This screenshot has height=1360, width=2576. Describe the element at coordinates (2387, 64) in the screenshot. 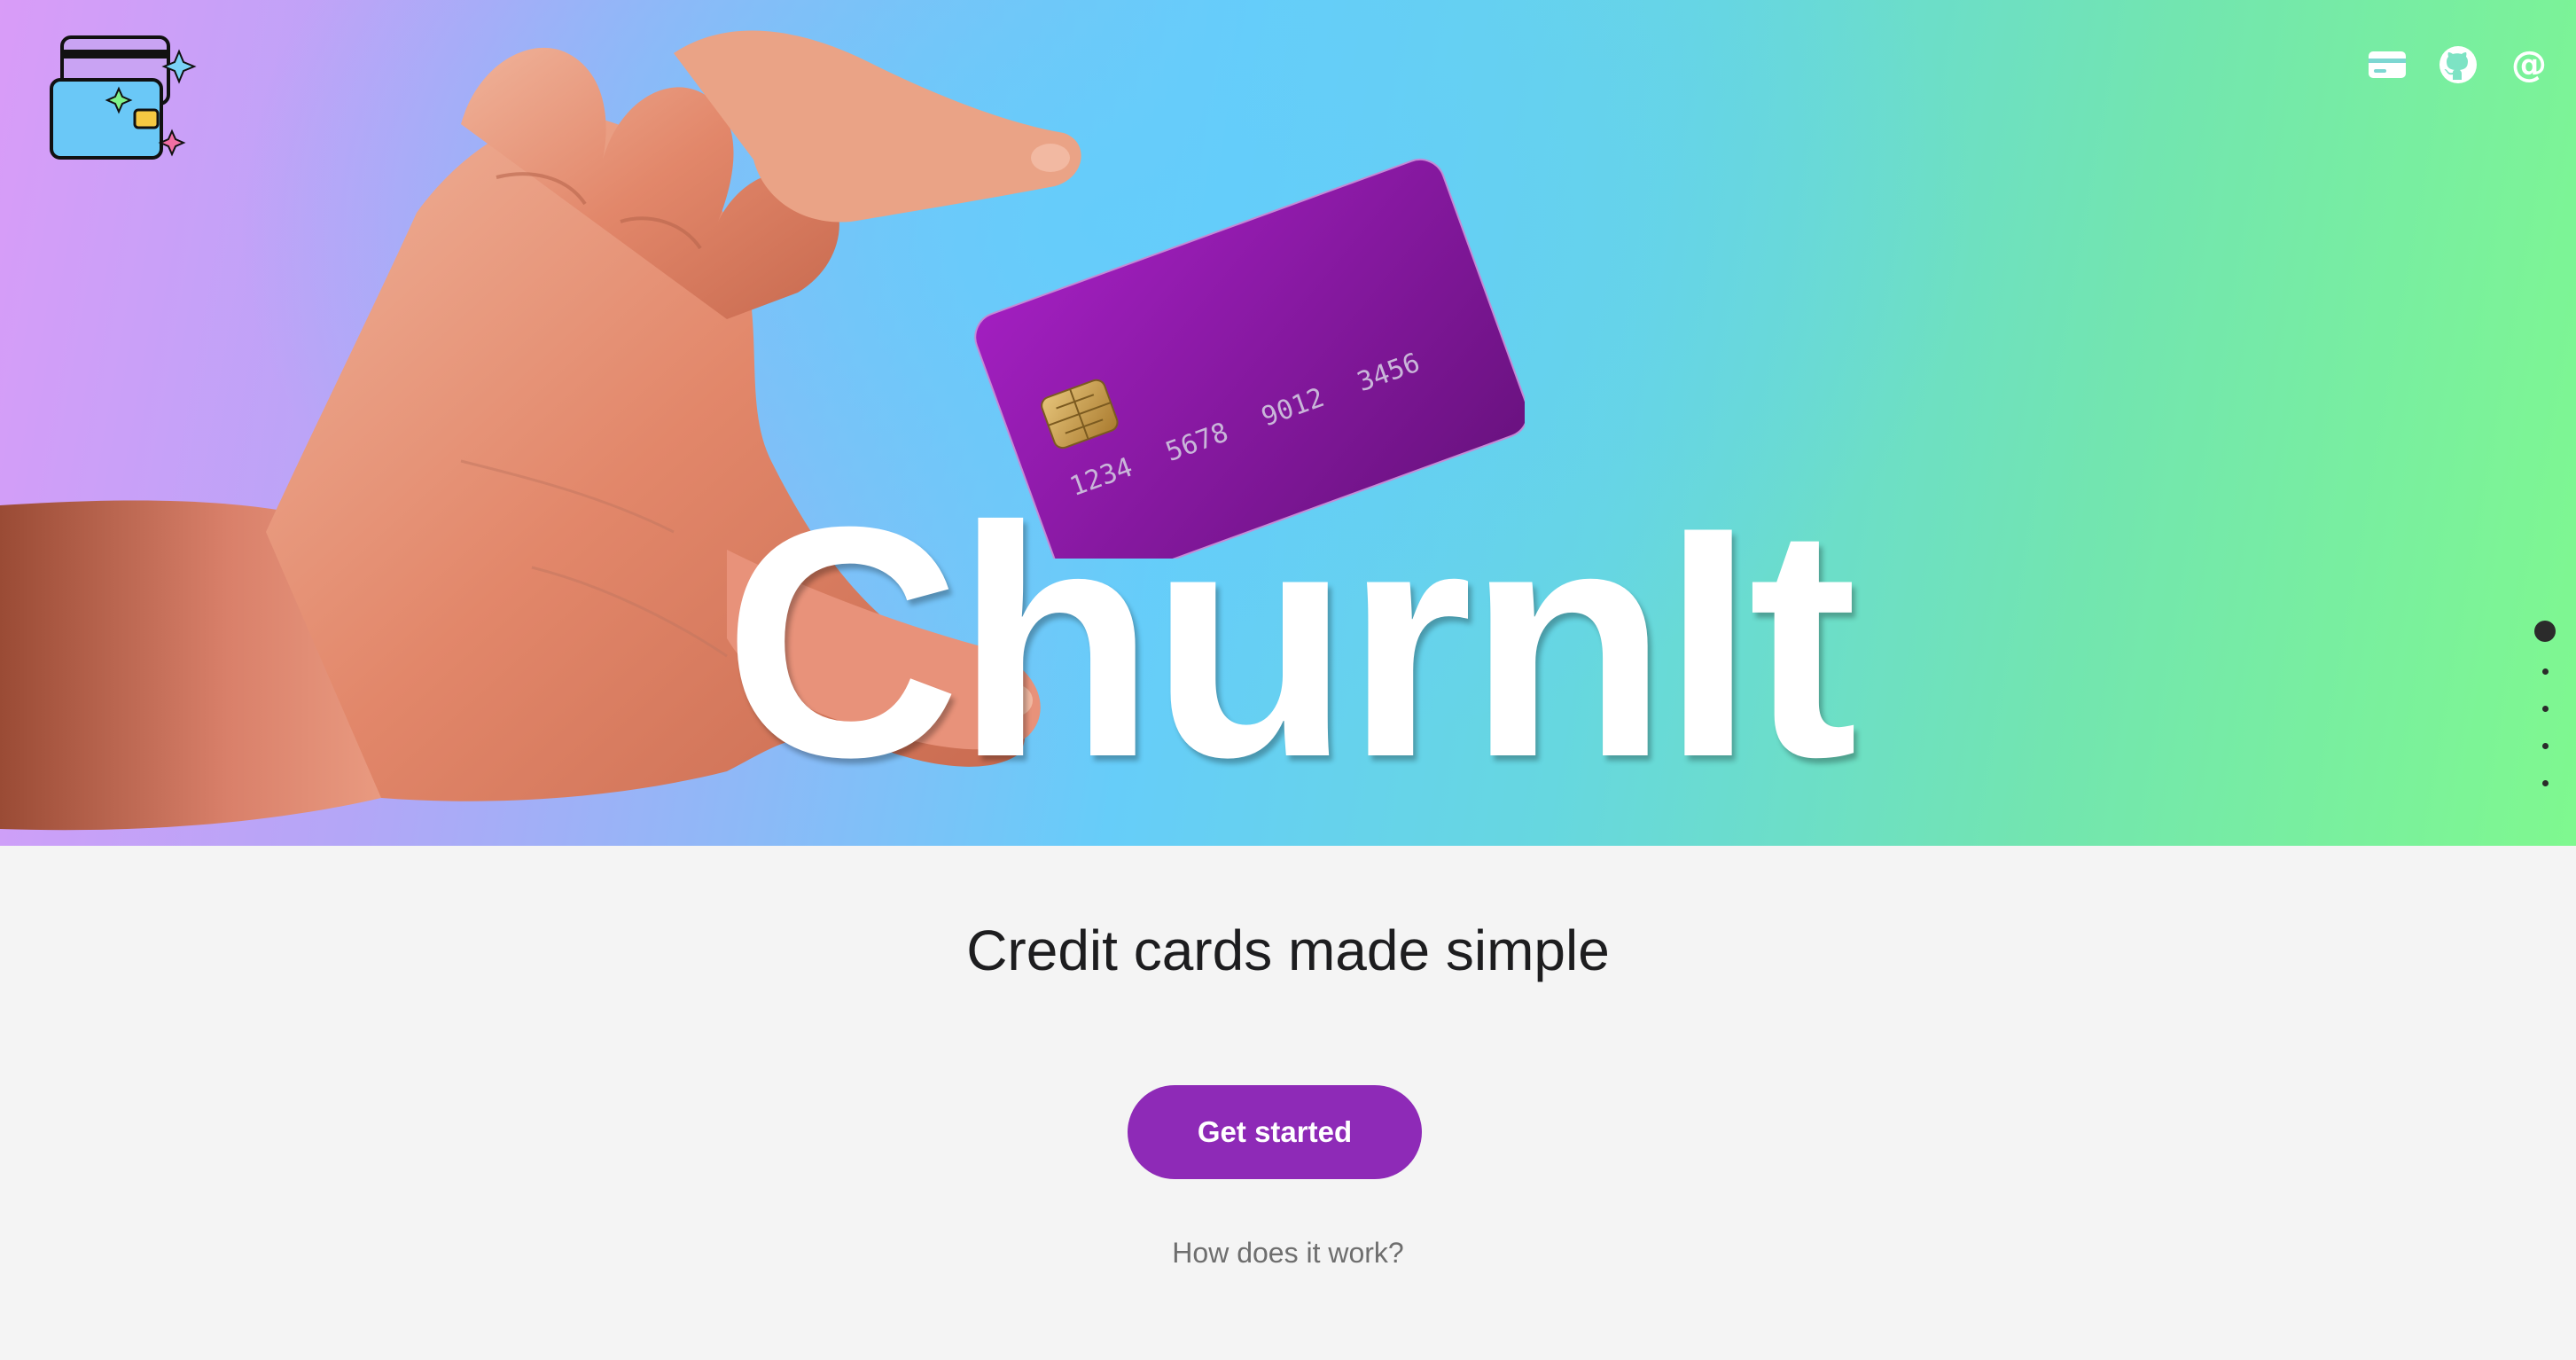

I see `credit-card-icon` at that location.